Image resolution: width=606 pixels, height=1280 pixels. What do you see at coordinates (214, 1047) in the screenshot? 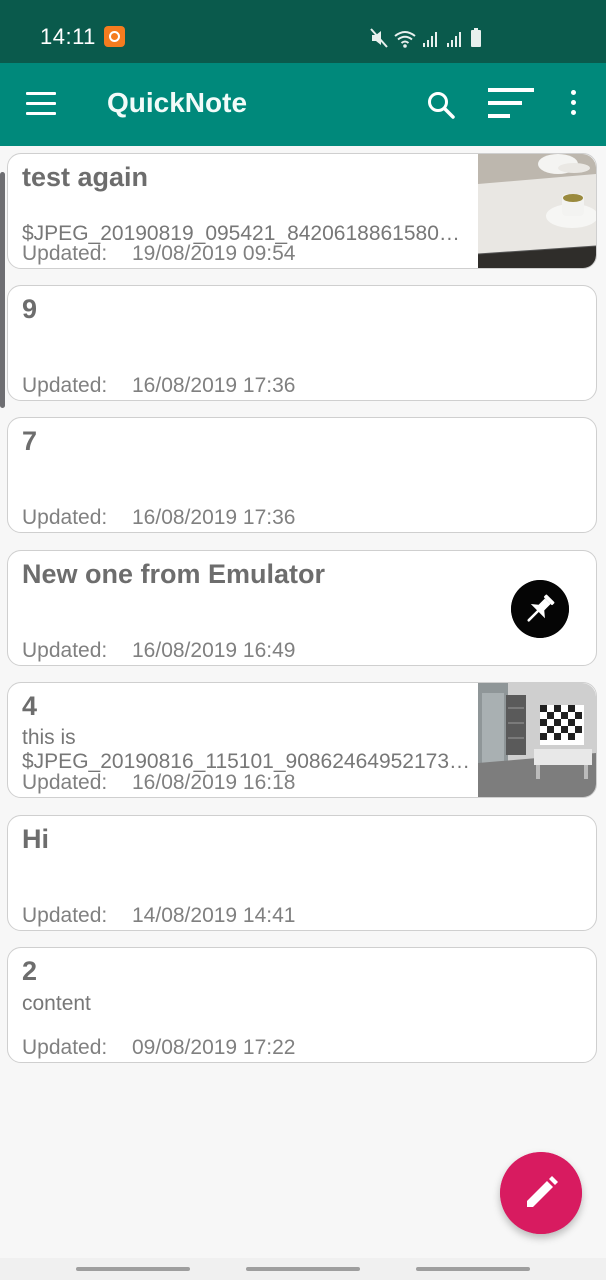
I see `updated-date: 09/08/2019 17:22` at bounding box center [214, 1047].